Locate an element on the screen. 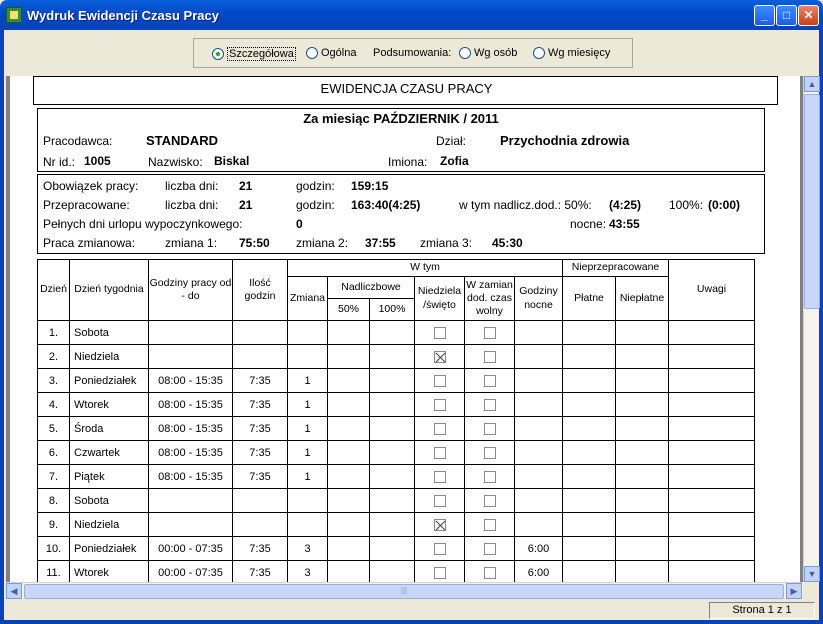  vacation-days: 0 is located at coordinates (299, 224).